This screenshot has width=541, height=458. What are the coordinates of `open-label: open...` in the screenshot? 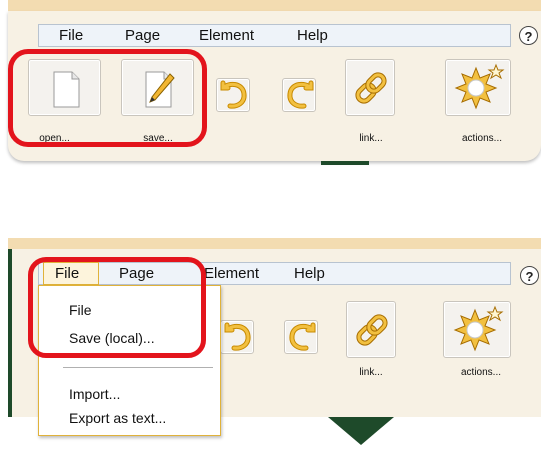 It's located at (54, 138).